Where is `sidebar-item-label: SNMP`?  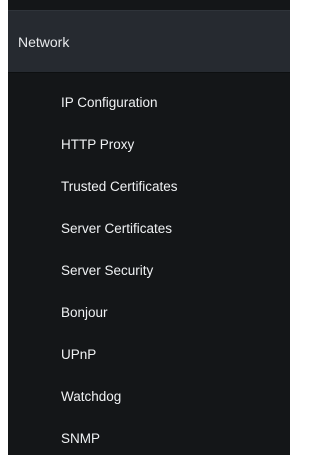
sidebar-item-label: SNMP is located at coordinates (81, 438).